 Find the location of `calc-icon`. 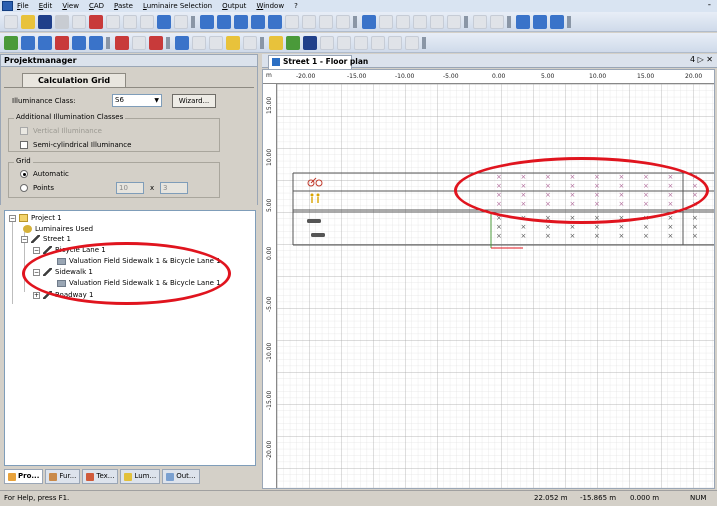

calc-icon is located at coordinates (454, 21).